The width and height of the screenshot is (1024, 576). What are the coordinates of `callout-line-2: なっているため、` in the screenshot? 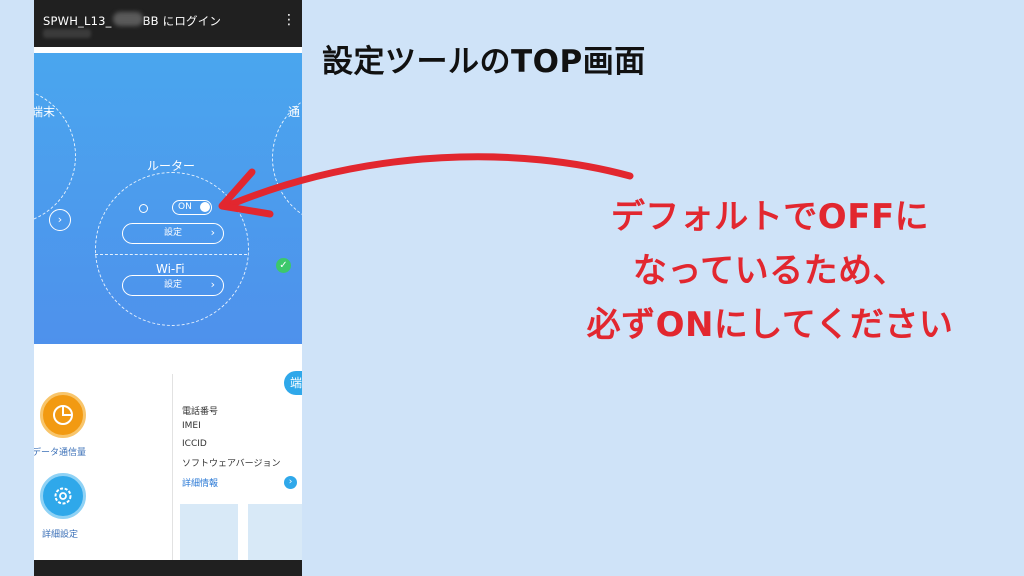 It's located at (770, 271).